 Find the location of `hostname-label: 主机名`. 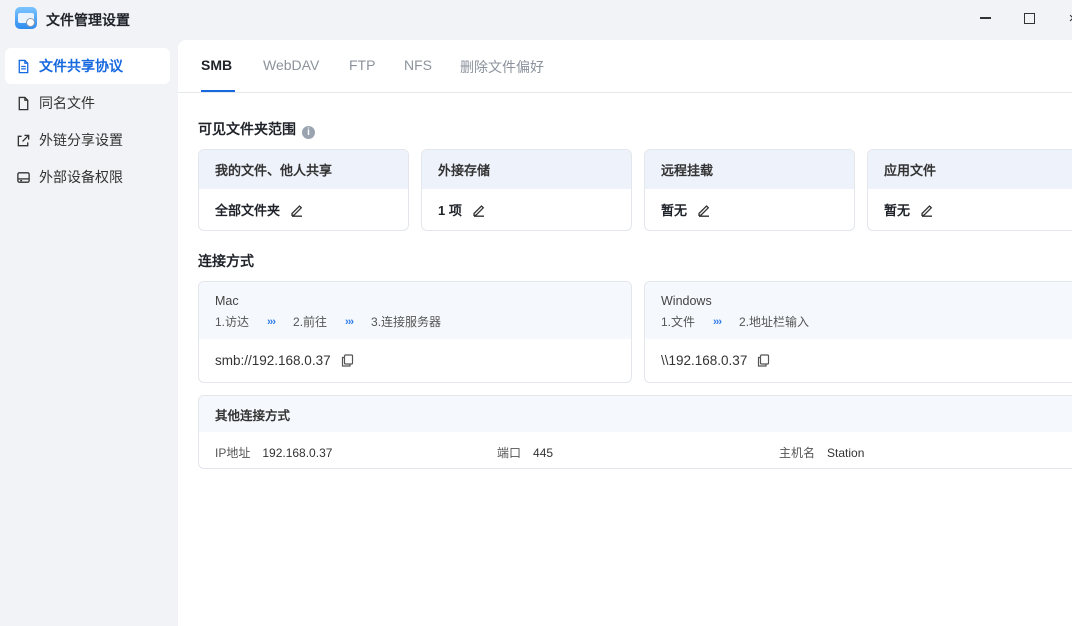

hostname-label: 主机名 is located at coordinates (797, 453).